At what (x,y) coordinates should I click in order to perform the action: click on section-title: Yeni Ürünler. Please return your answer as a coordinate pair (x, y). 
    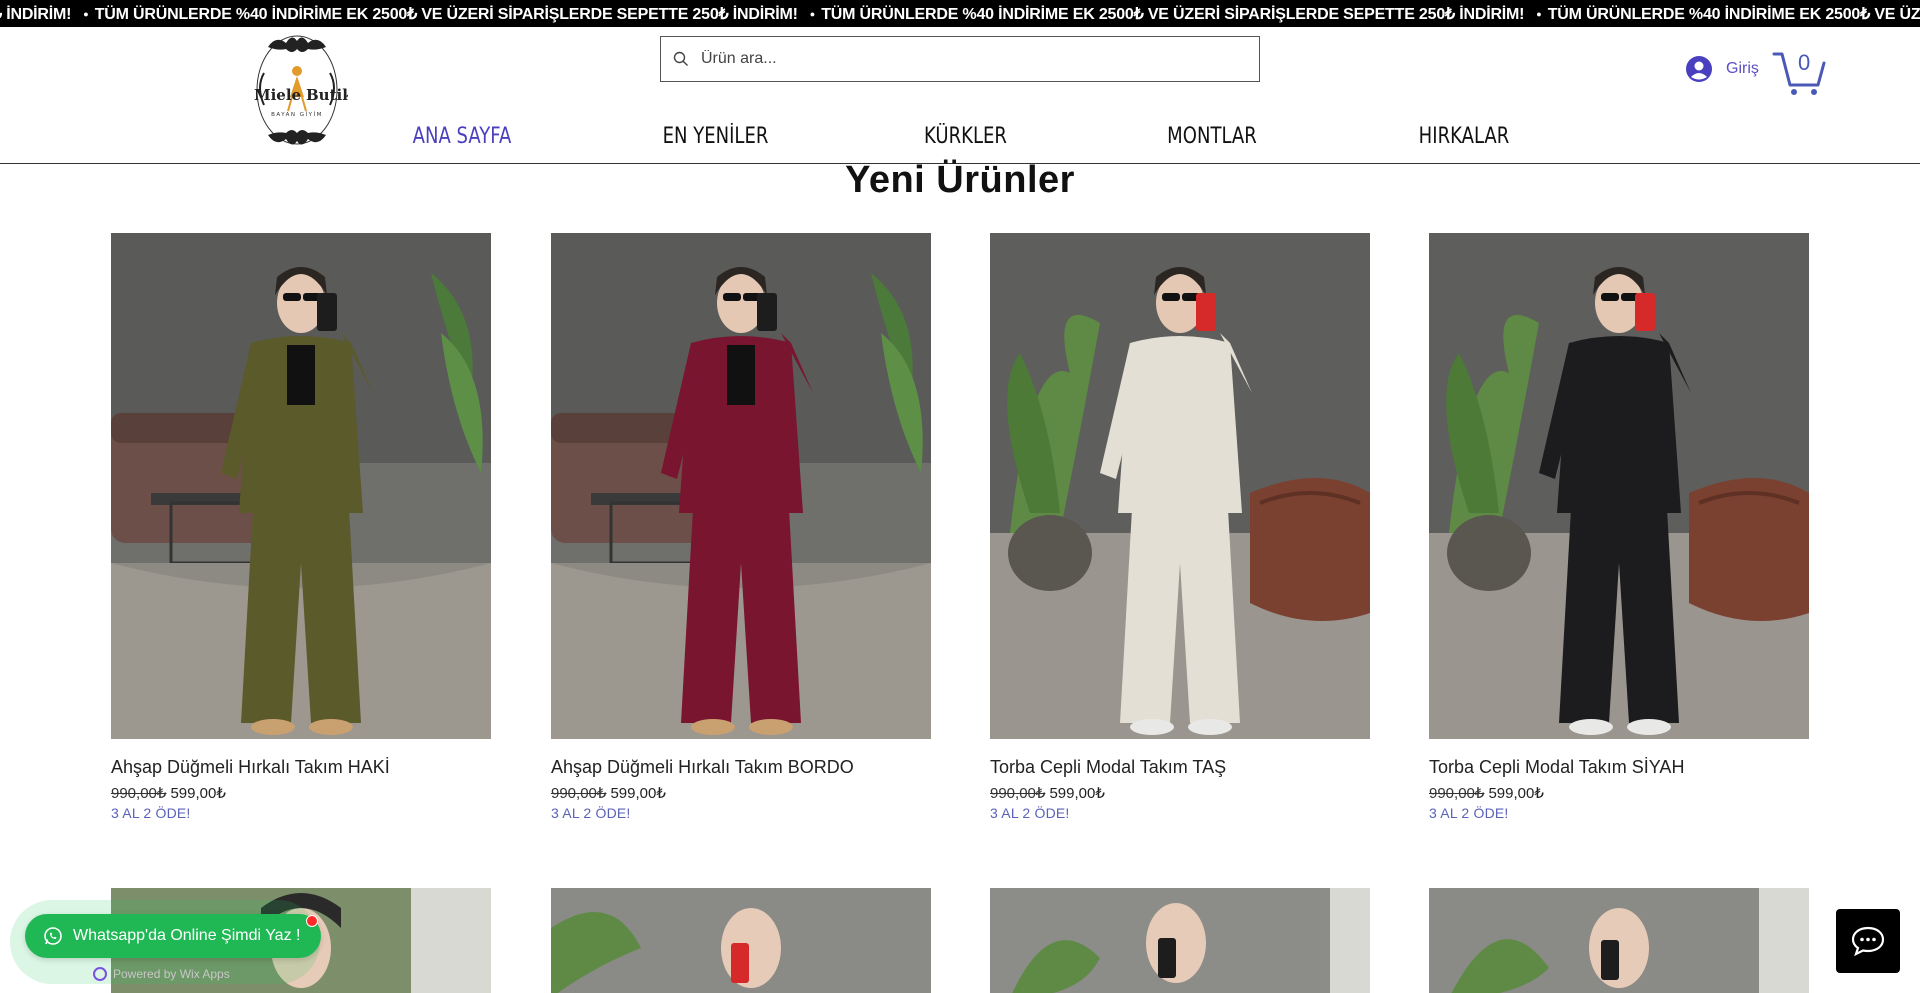
    Looking at the image, I should click on (960, 180).